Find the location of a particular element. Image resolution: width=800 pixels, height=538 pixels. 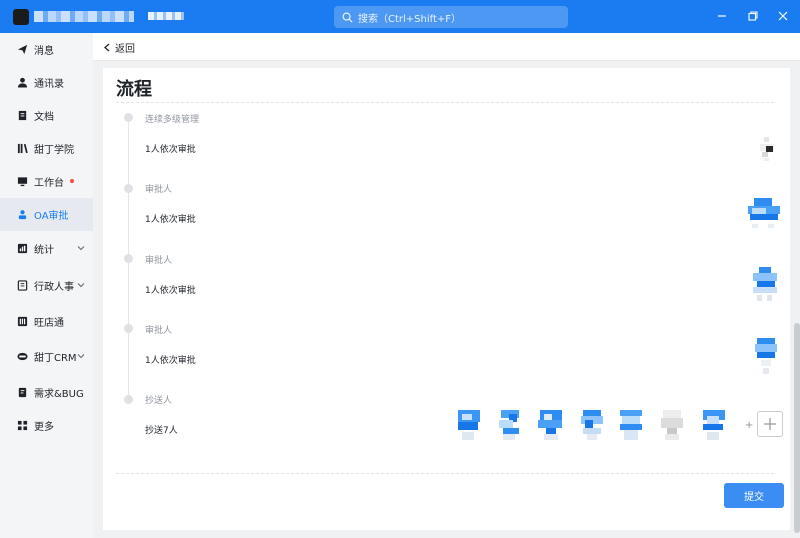

sidebar-item-label: 通讯录 is located at coordinates (49, 84).